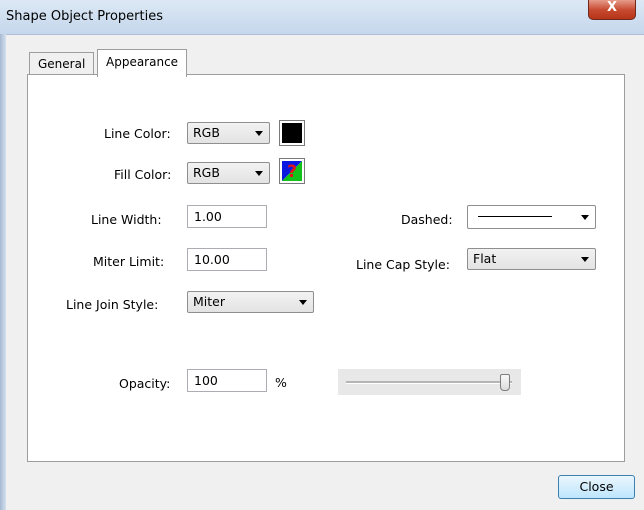  I want to click on miter-limit-input: 10.00, so click(227, 259).